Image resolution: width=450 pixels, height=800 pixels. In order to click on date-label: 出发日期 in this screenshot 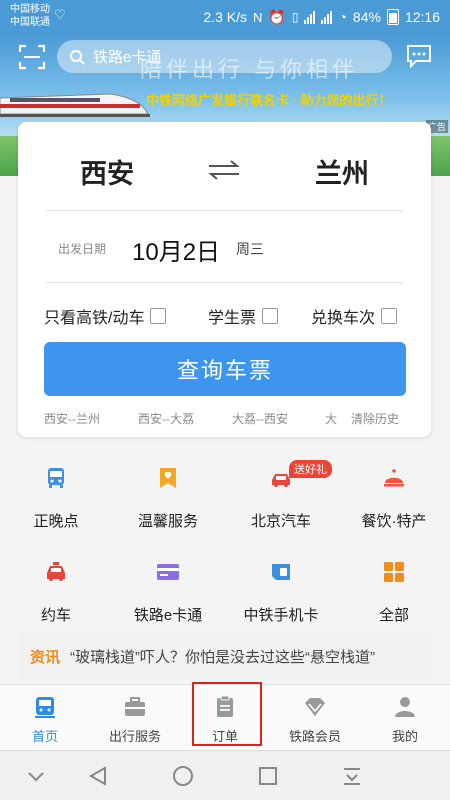, I will do `click(82, 249)`.